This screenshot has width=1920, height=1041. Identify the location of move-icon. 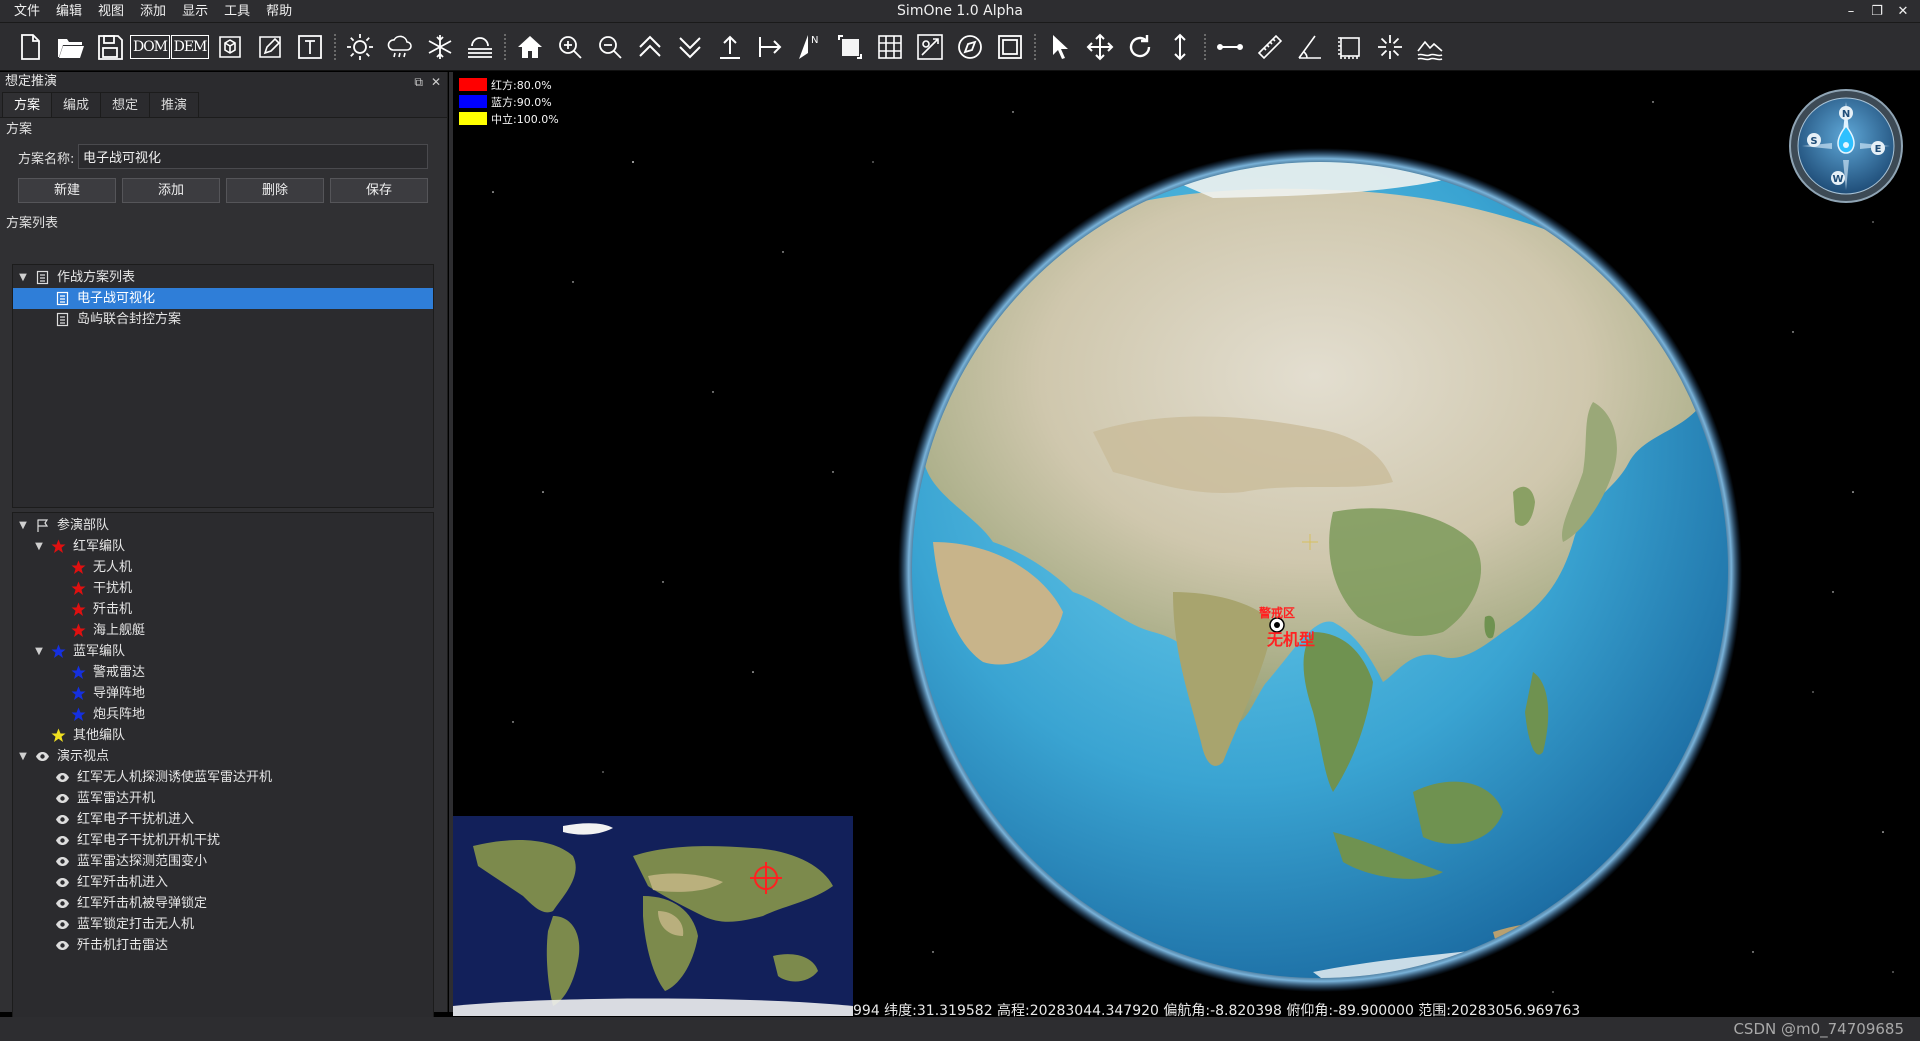
(1100, 47).